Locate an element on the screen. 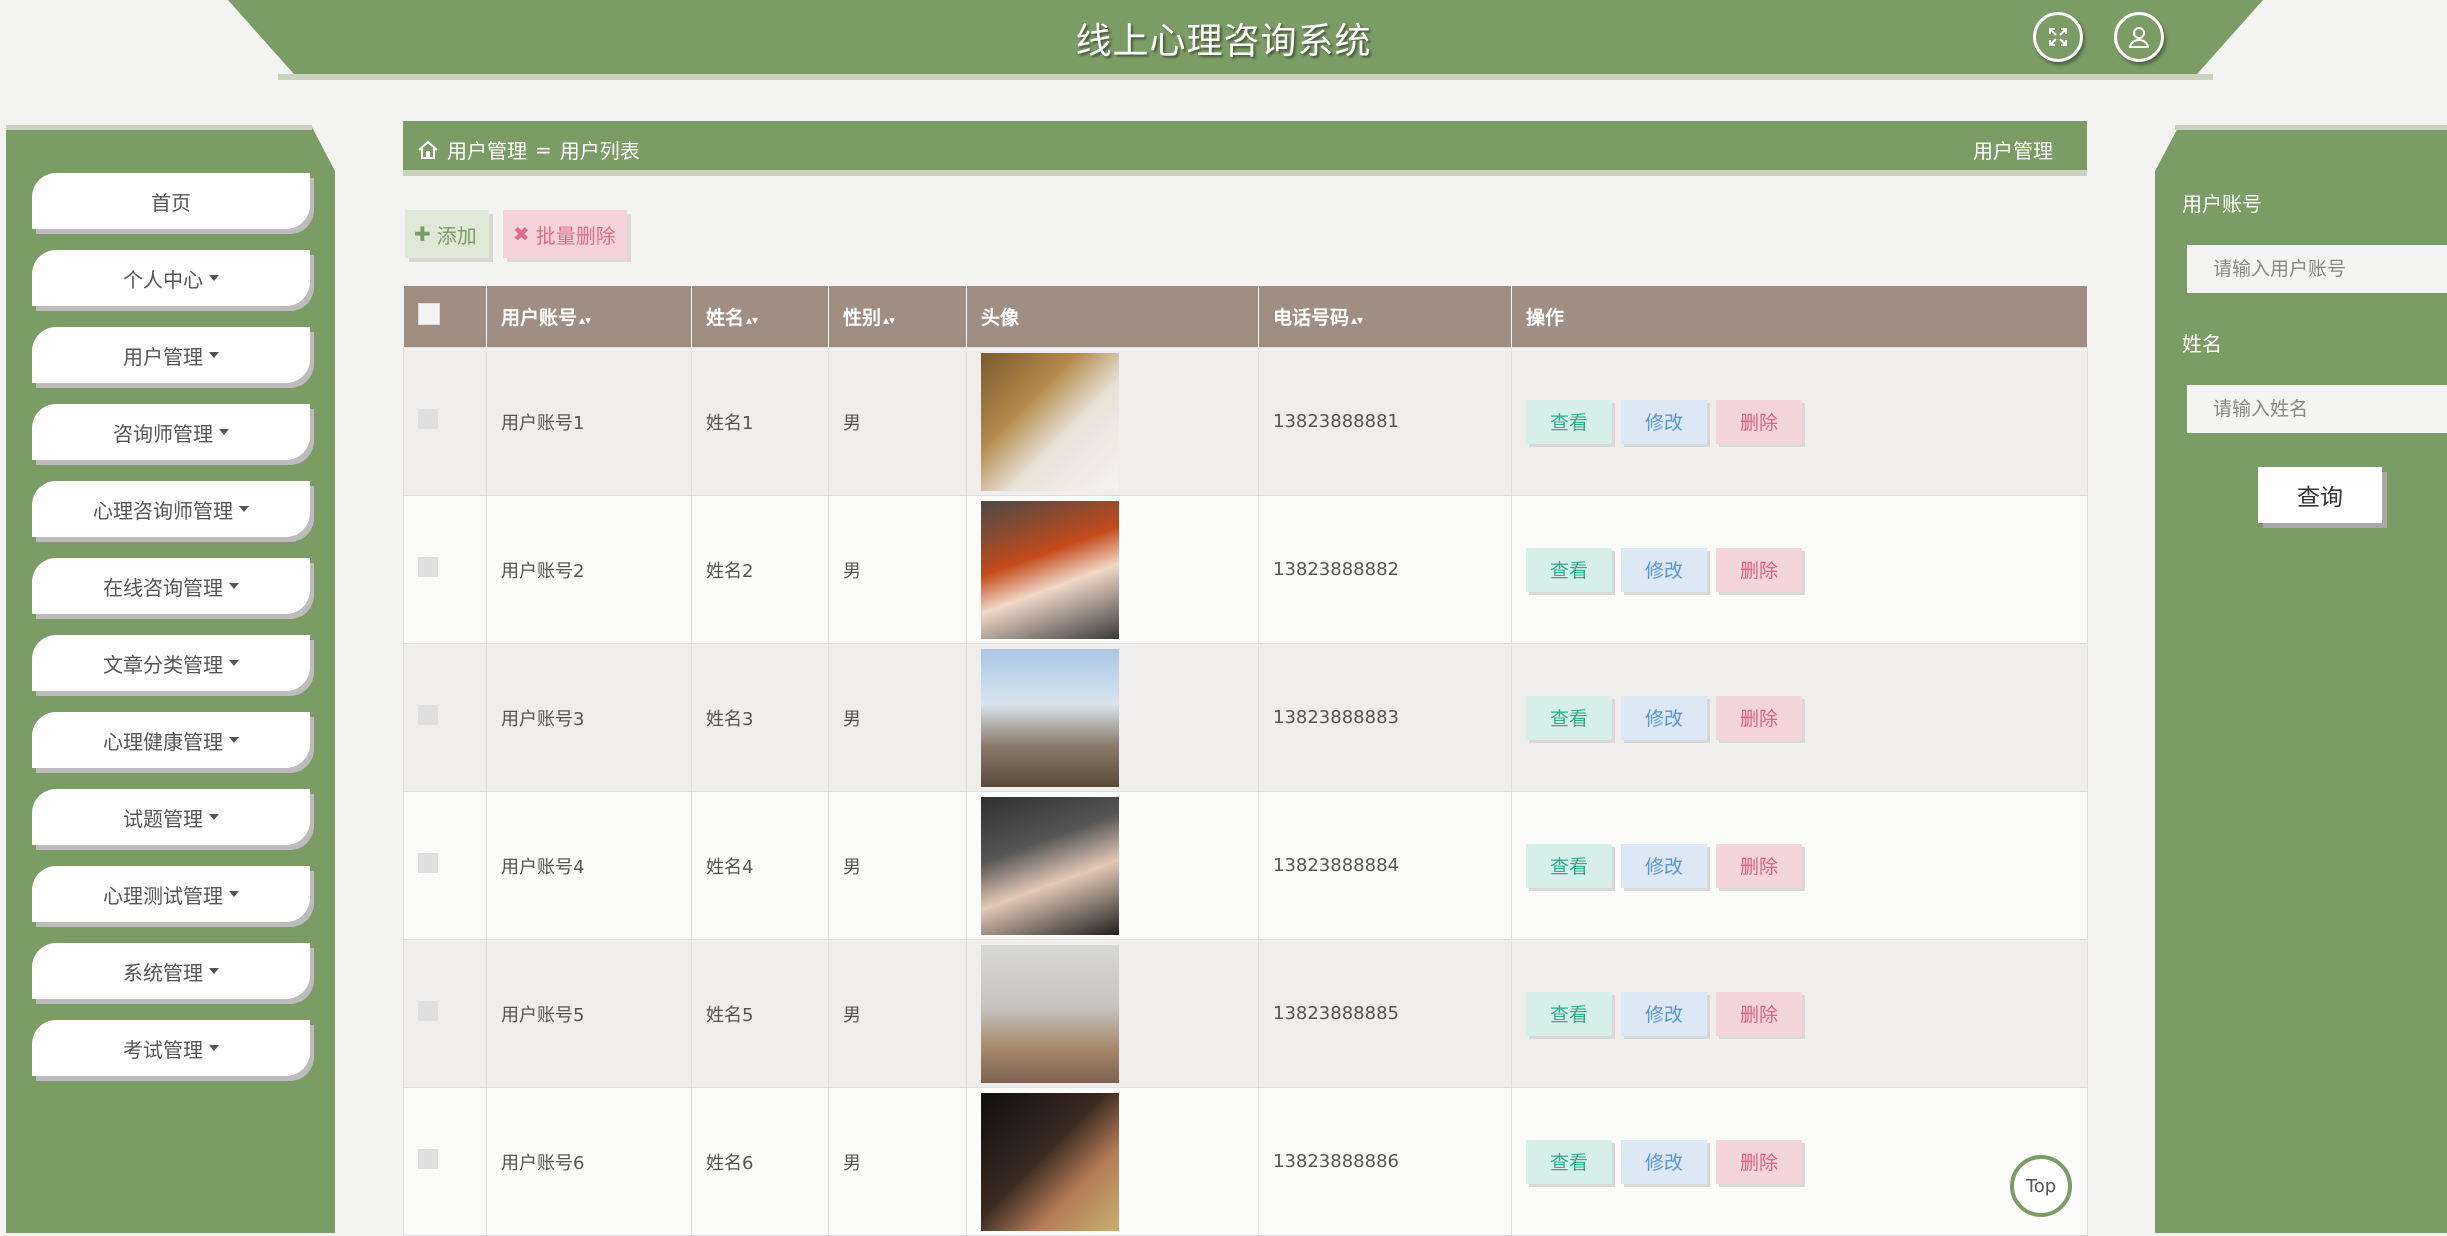 This screenshot has width=2447, height=1236. add-button-label: 添加 is located at coordinates (456, 235).